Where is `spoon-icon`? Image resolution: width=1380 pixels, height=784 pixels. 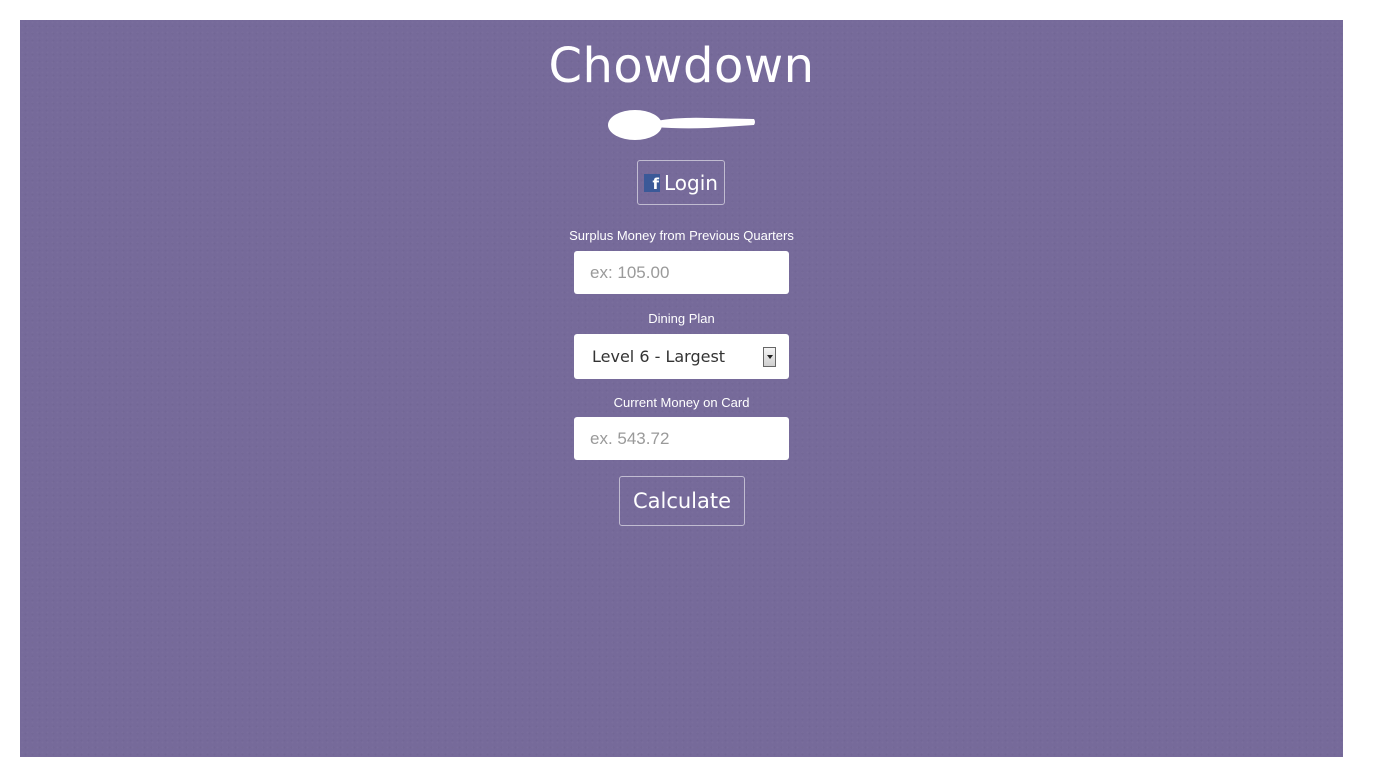
spoon-icon is located at coordinates (681, 125).